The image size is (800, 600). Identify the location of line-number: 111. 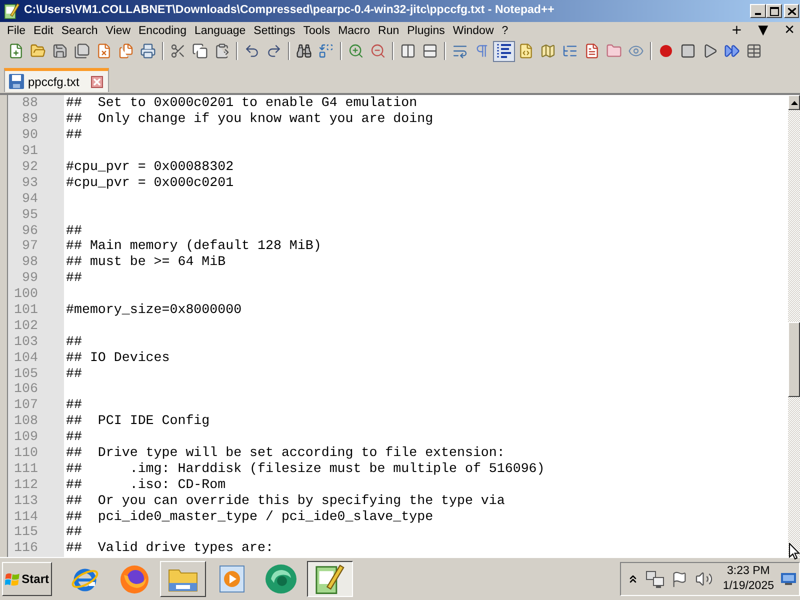
(26, 468).